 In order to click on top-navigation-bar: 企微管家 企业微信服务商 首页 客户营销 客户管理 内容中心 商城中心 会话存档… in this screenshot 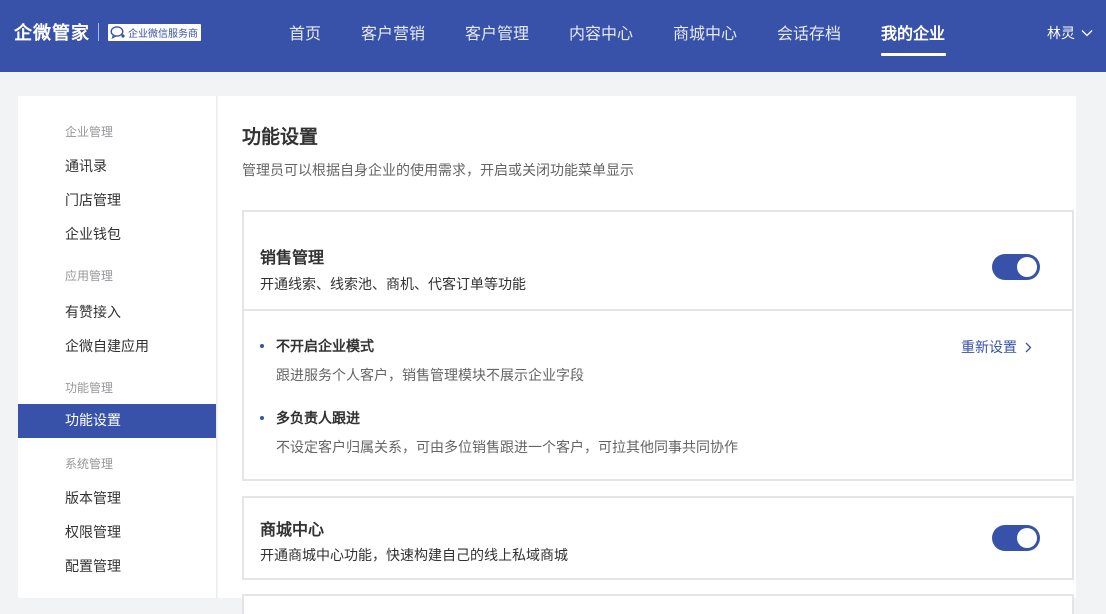, I will do `click(553, 36)`.